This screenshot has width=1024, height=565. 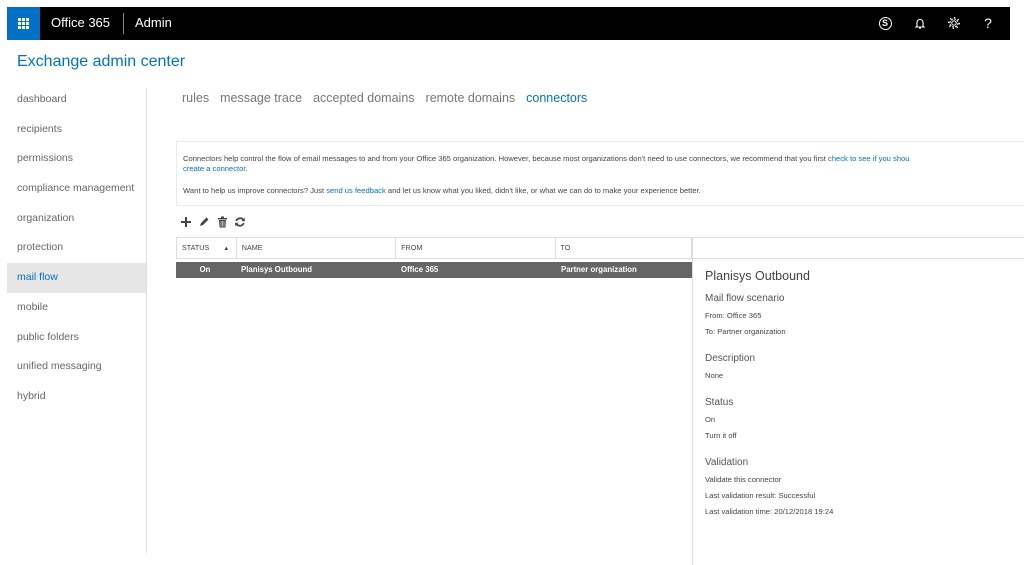 What do you see at coordinates (858, 248) in the screenshot?
I see `details-header-bar` at bounding box center [858, 248].